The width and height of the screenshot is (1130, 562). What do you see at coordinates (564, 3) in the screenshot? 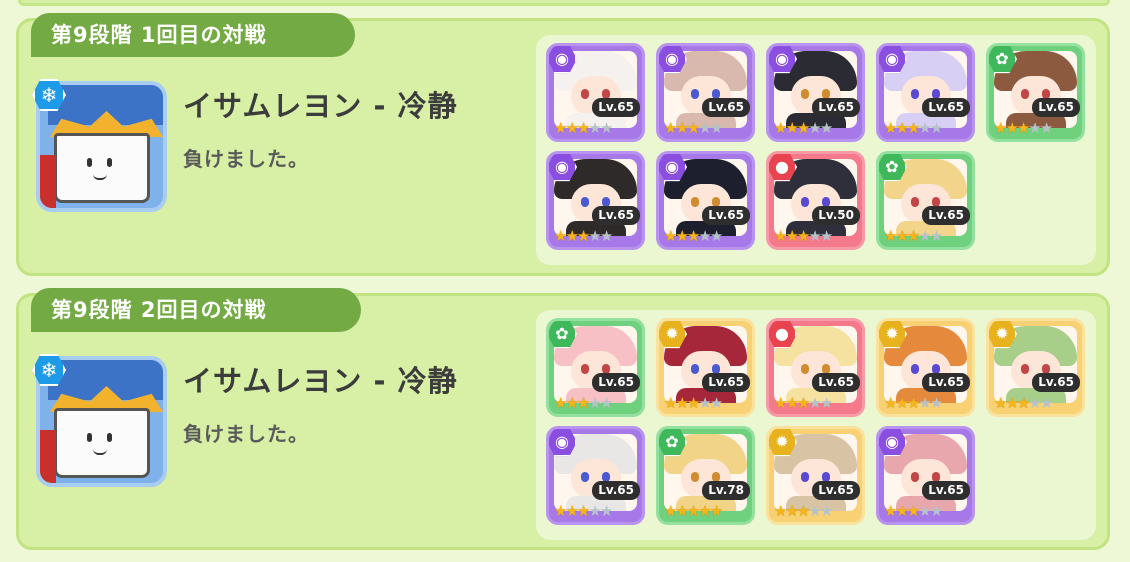
I see `previous-card-edge` at bounding box center [564, 3].